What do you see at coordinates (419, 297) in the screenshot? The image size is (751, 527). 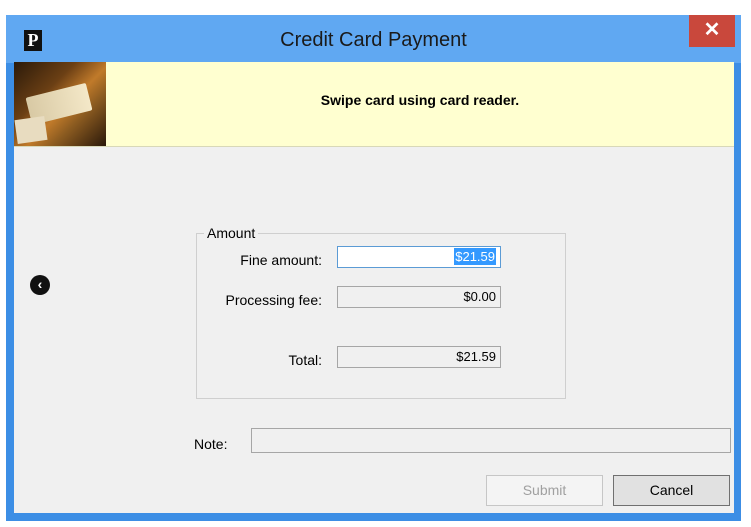 I see `processing-fee-field: $0.00` at bounding box center [419, 297].